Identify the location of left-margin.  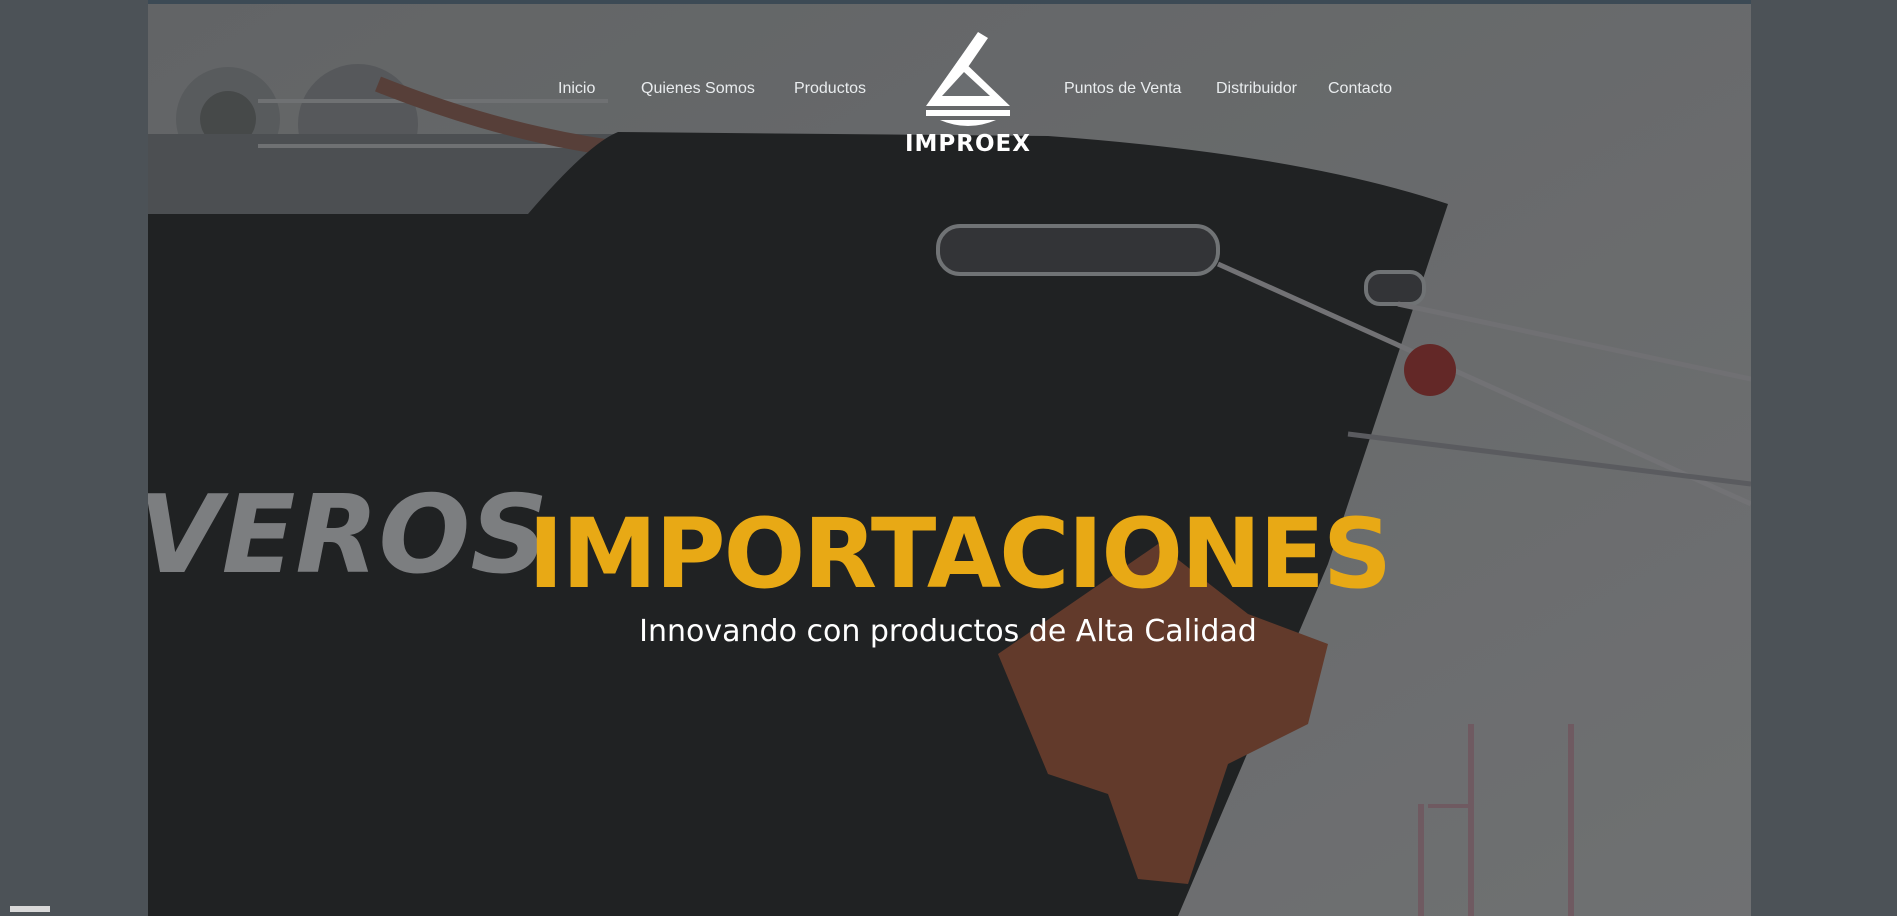
(74, 458).